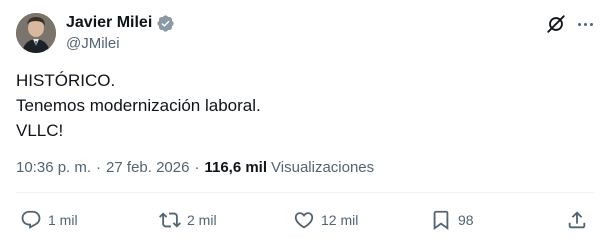 The image size is (610, 240). What do you see at coordinates (441, 220) in the screenshot?
I see `bookmark-icon` at bounding box center [441, 220].